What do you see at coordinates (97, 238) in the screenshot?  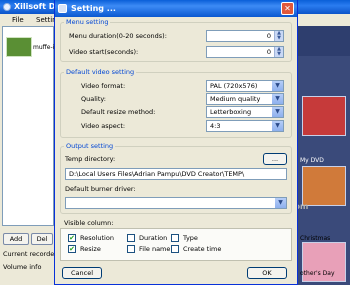 I see `resolution-label: Resolution` at bounding box center [97, 238].